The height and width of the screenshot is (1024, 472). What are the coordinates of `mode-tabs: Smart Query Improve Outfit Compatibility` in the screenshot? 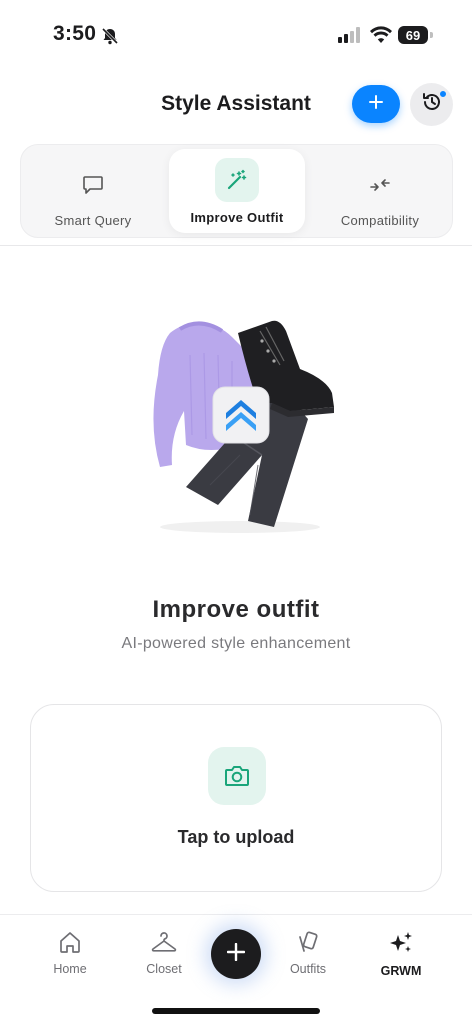 It's located at (236, 191).